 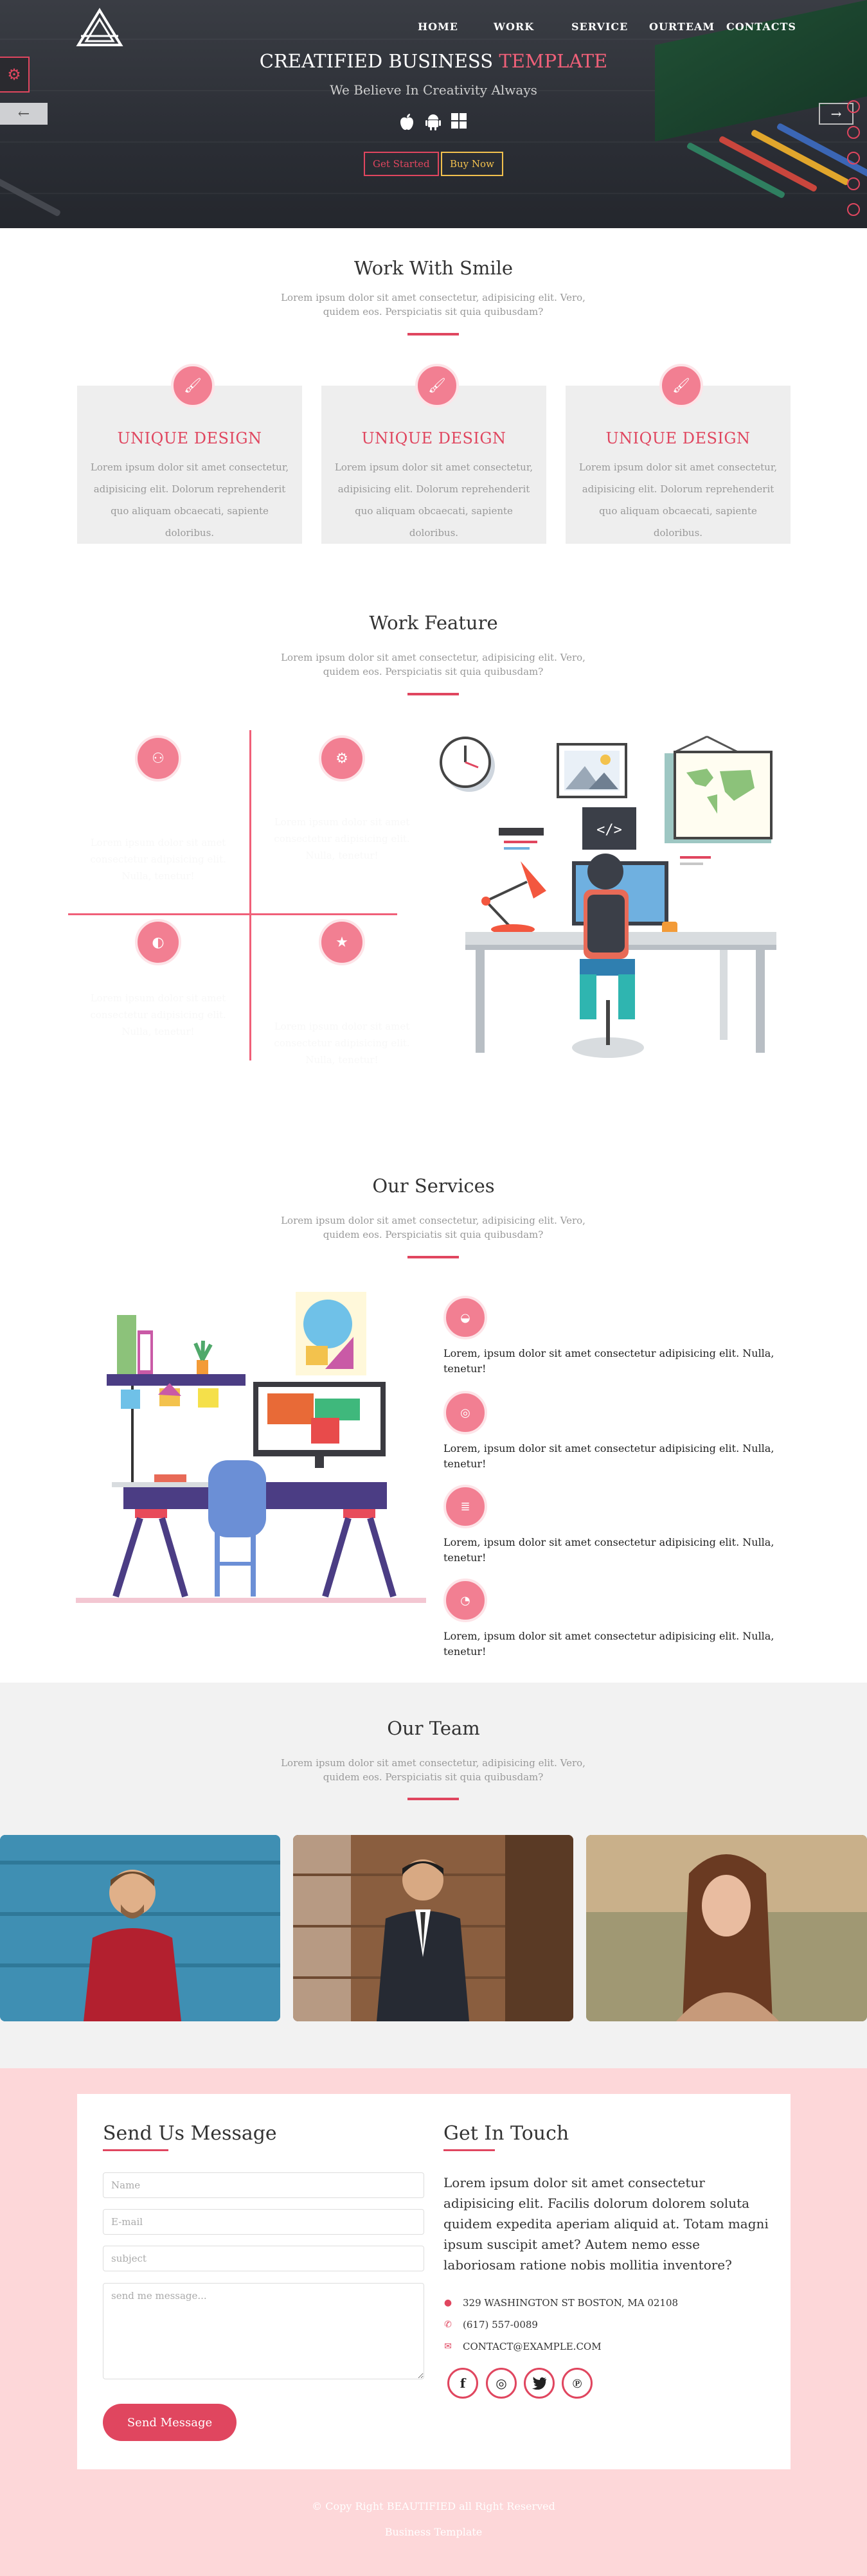 I want to click on compass-icon: ◎, so click(x=465, y=1413).